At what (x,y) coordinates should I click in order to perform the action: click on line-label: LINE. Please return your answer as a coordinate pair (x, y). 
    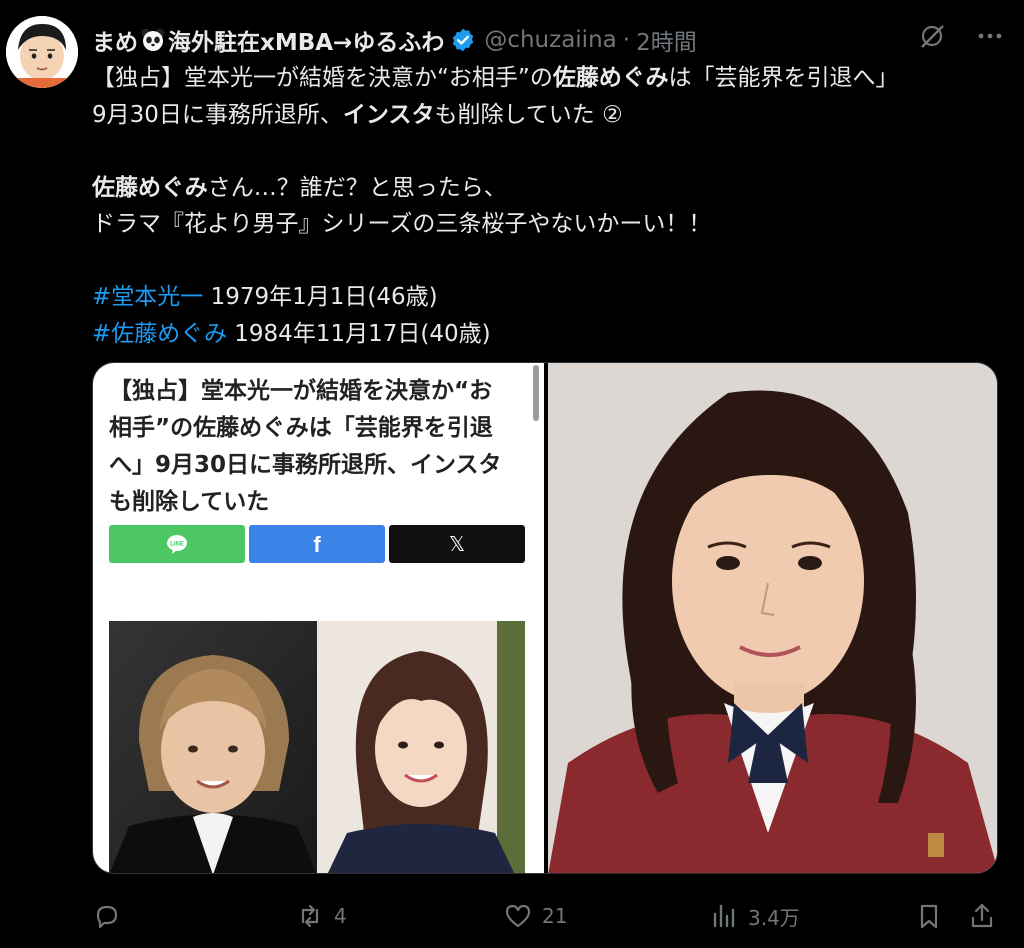
    Looking at the image, I should click on (177, 545).